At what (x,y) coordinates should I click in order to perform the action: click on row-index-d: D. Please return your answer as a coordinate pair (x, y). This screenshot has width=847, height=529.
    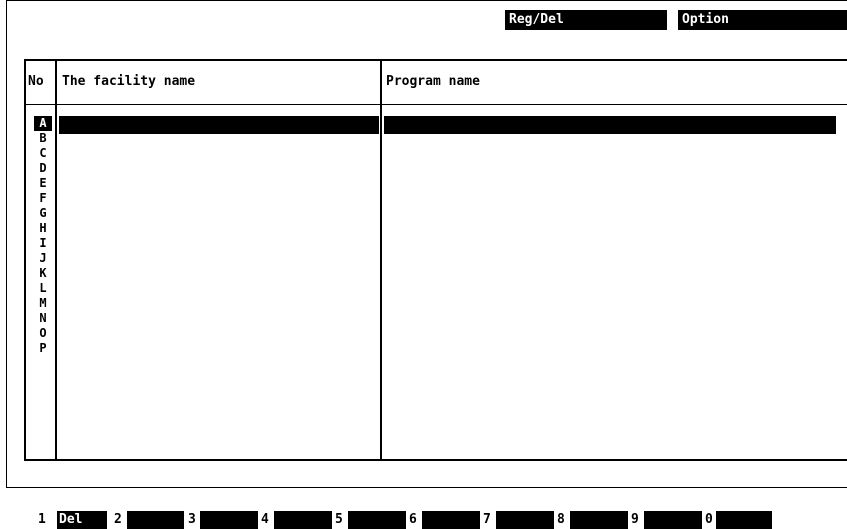
    Looking at the image, I should click on (43, 168).